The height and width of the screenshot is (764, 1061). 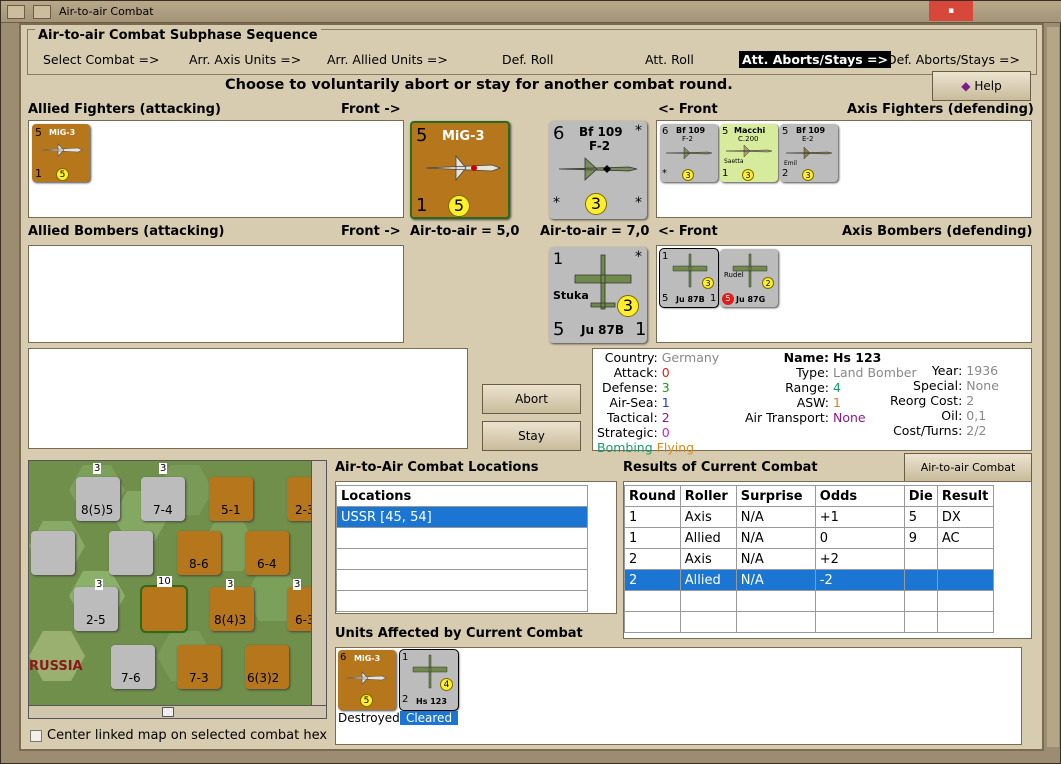 I want to click on map-hscrollbar, so click(x=177, y=712).